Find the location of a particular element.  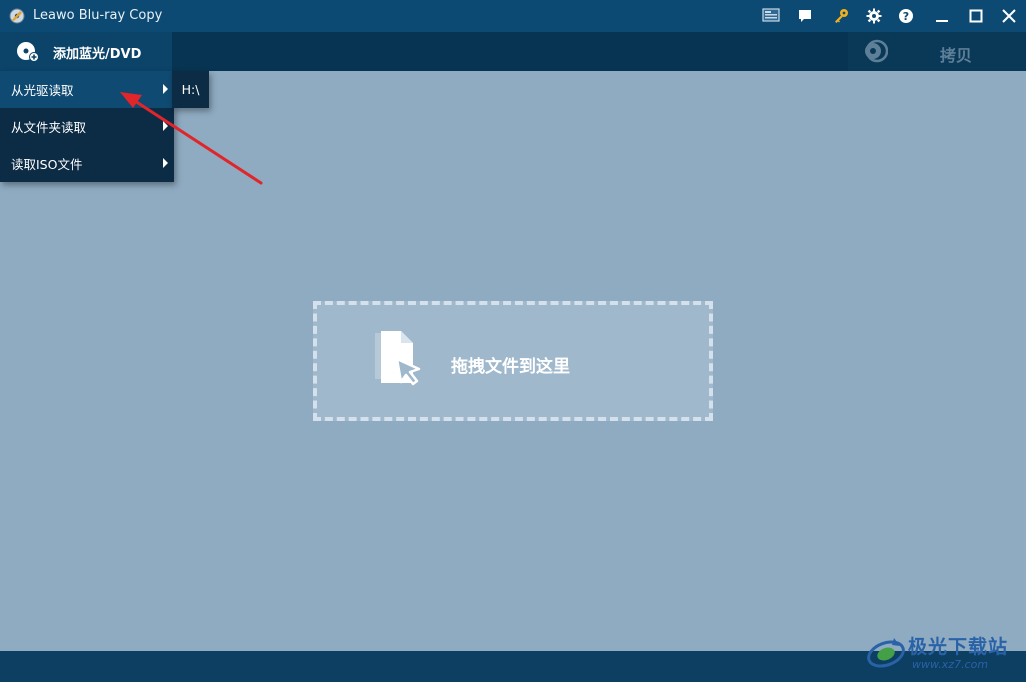

monitor-icon is located at coordinates (771, 16).